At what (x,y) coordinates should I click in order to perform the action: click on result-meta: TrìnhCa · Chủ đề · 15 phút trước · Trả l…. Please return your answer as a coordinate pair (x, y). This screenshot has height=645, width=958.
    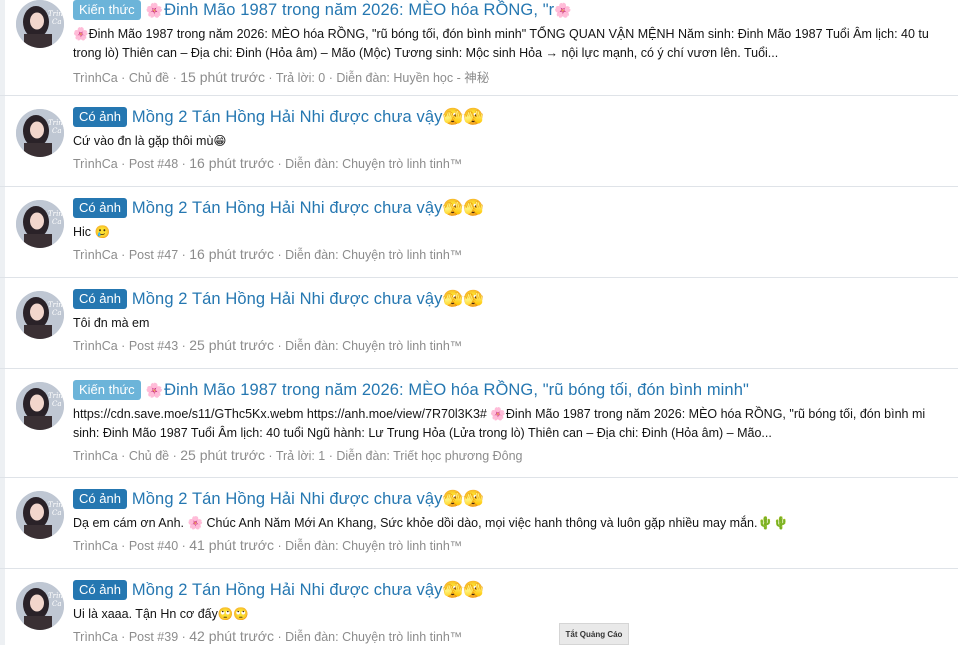
    Looking at the image, I should click on (281, 77).